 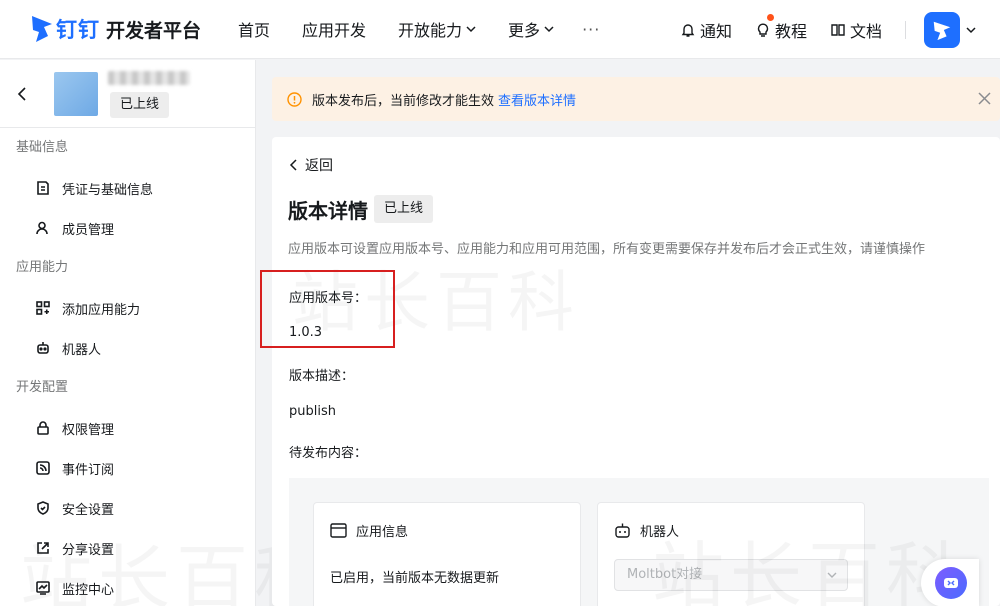 I want to click on logo-platform: 开发者平台, so click(x=154, y=30).